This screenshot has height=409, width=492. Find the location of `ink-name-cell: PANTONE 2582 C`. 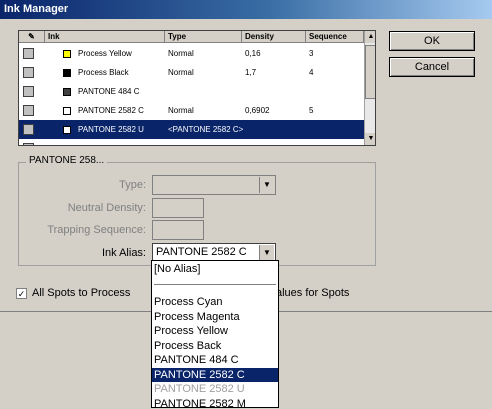

ink-name-cell: PANTONE 2582 C is located at coordinates (111, 110).